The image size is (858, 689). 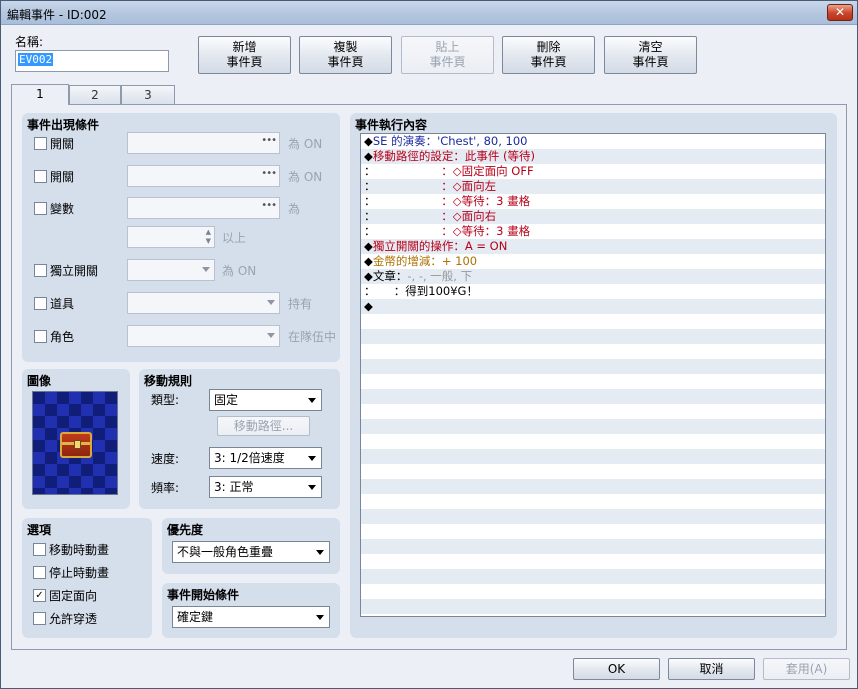 What do you see at coordinates (251, 552) in the screenshot?
I see `priority-select: 不與一般角色重疊` at bounding box center [251, 552].